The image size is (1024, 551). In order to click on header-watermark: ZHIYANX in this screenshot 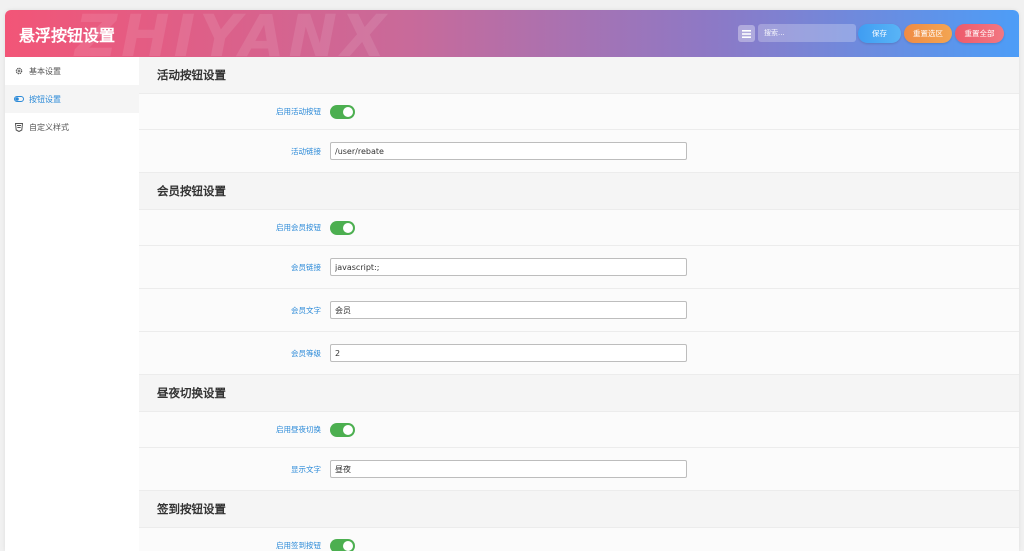, I will do `click(232, 33)`.